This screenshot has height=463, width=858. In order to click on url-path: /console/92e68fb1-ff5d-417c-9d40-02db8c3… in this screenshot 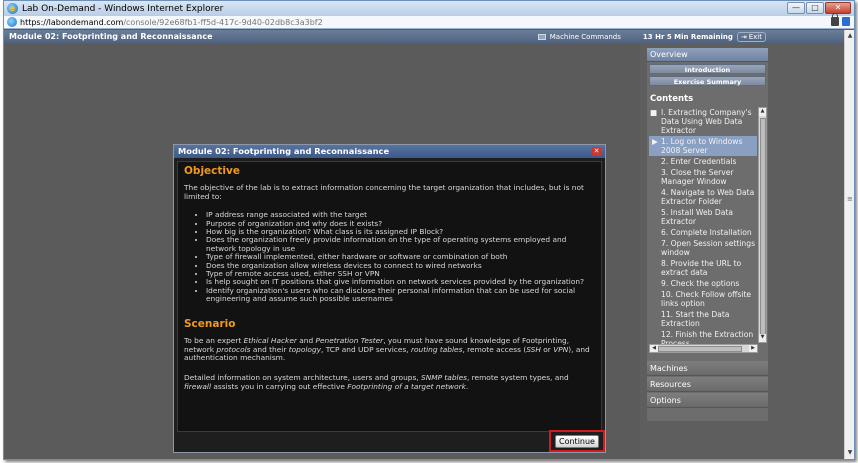, I will do `click(223, 22)`.